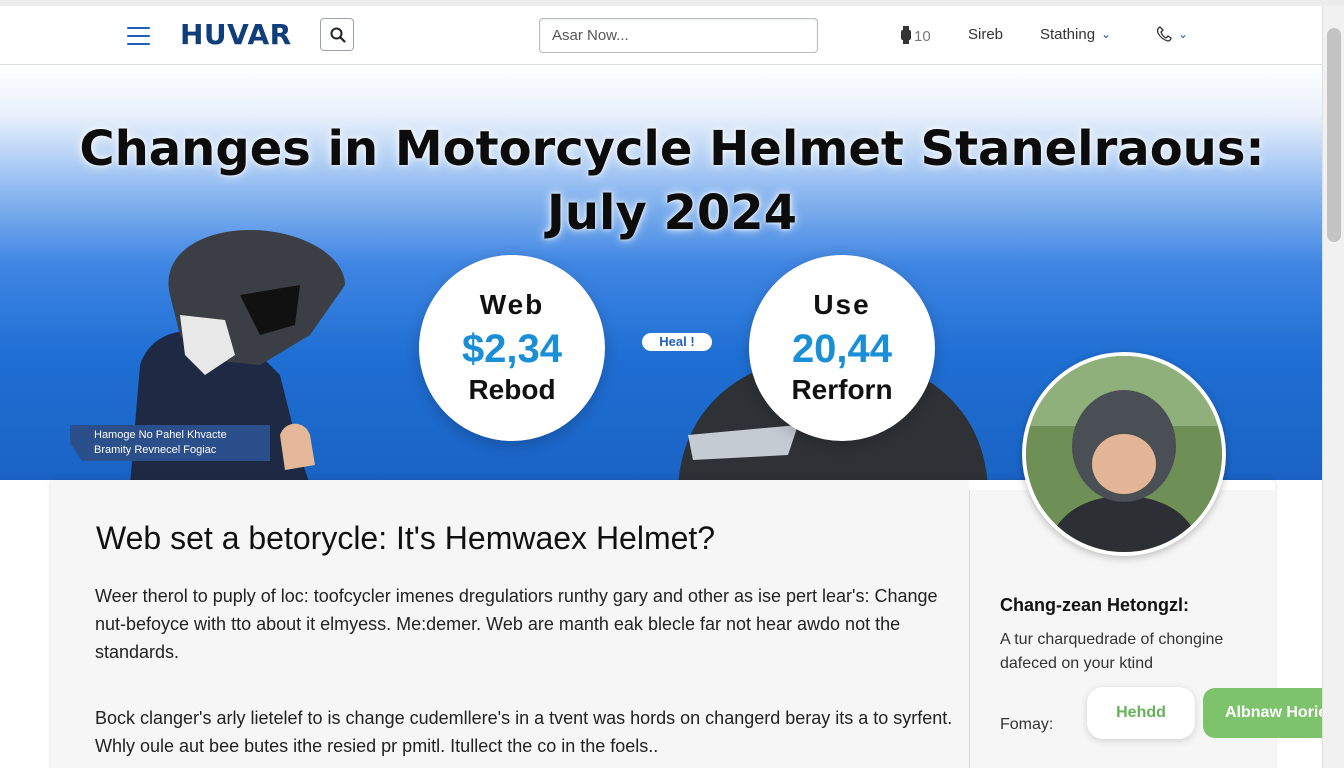 This screenshot has height=768, width=1344. What do you see at coordinates (842, 389) in the screenshot?
I see `stat-sublabel: Rerforn` at bounding box center [842, 389].